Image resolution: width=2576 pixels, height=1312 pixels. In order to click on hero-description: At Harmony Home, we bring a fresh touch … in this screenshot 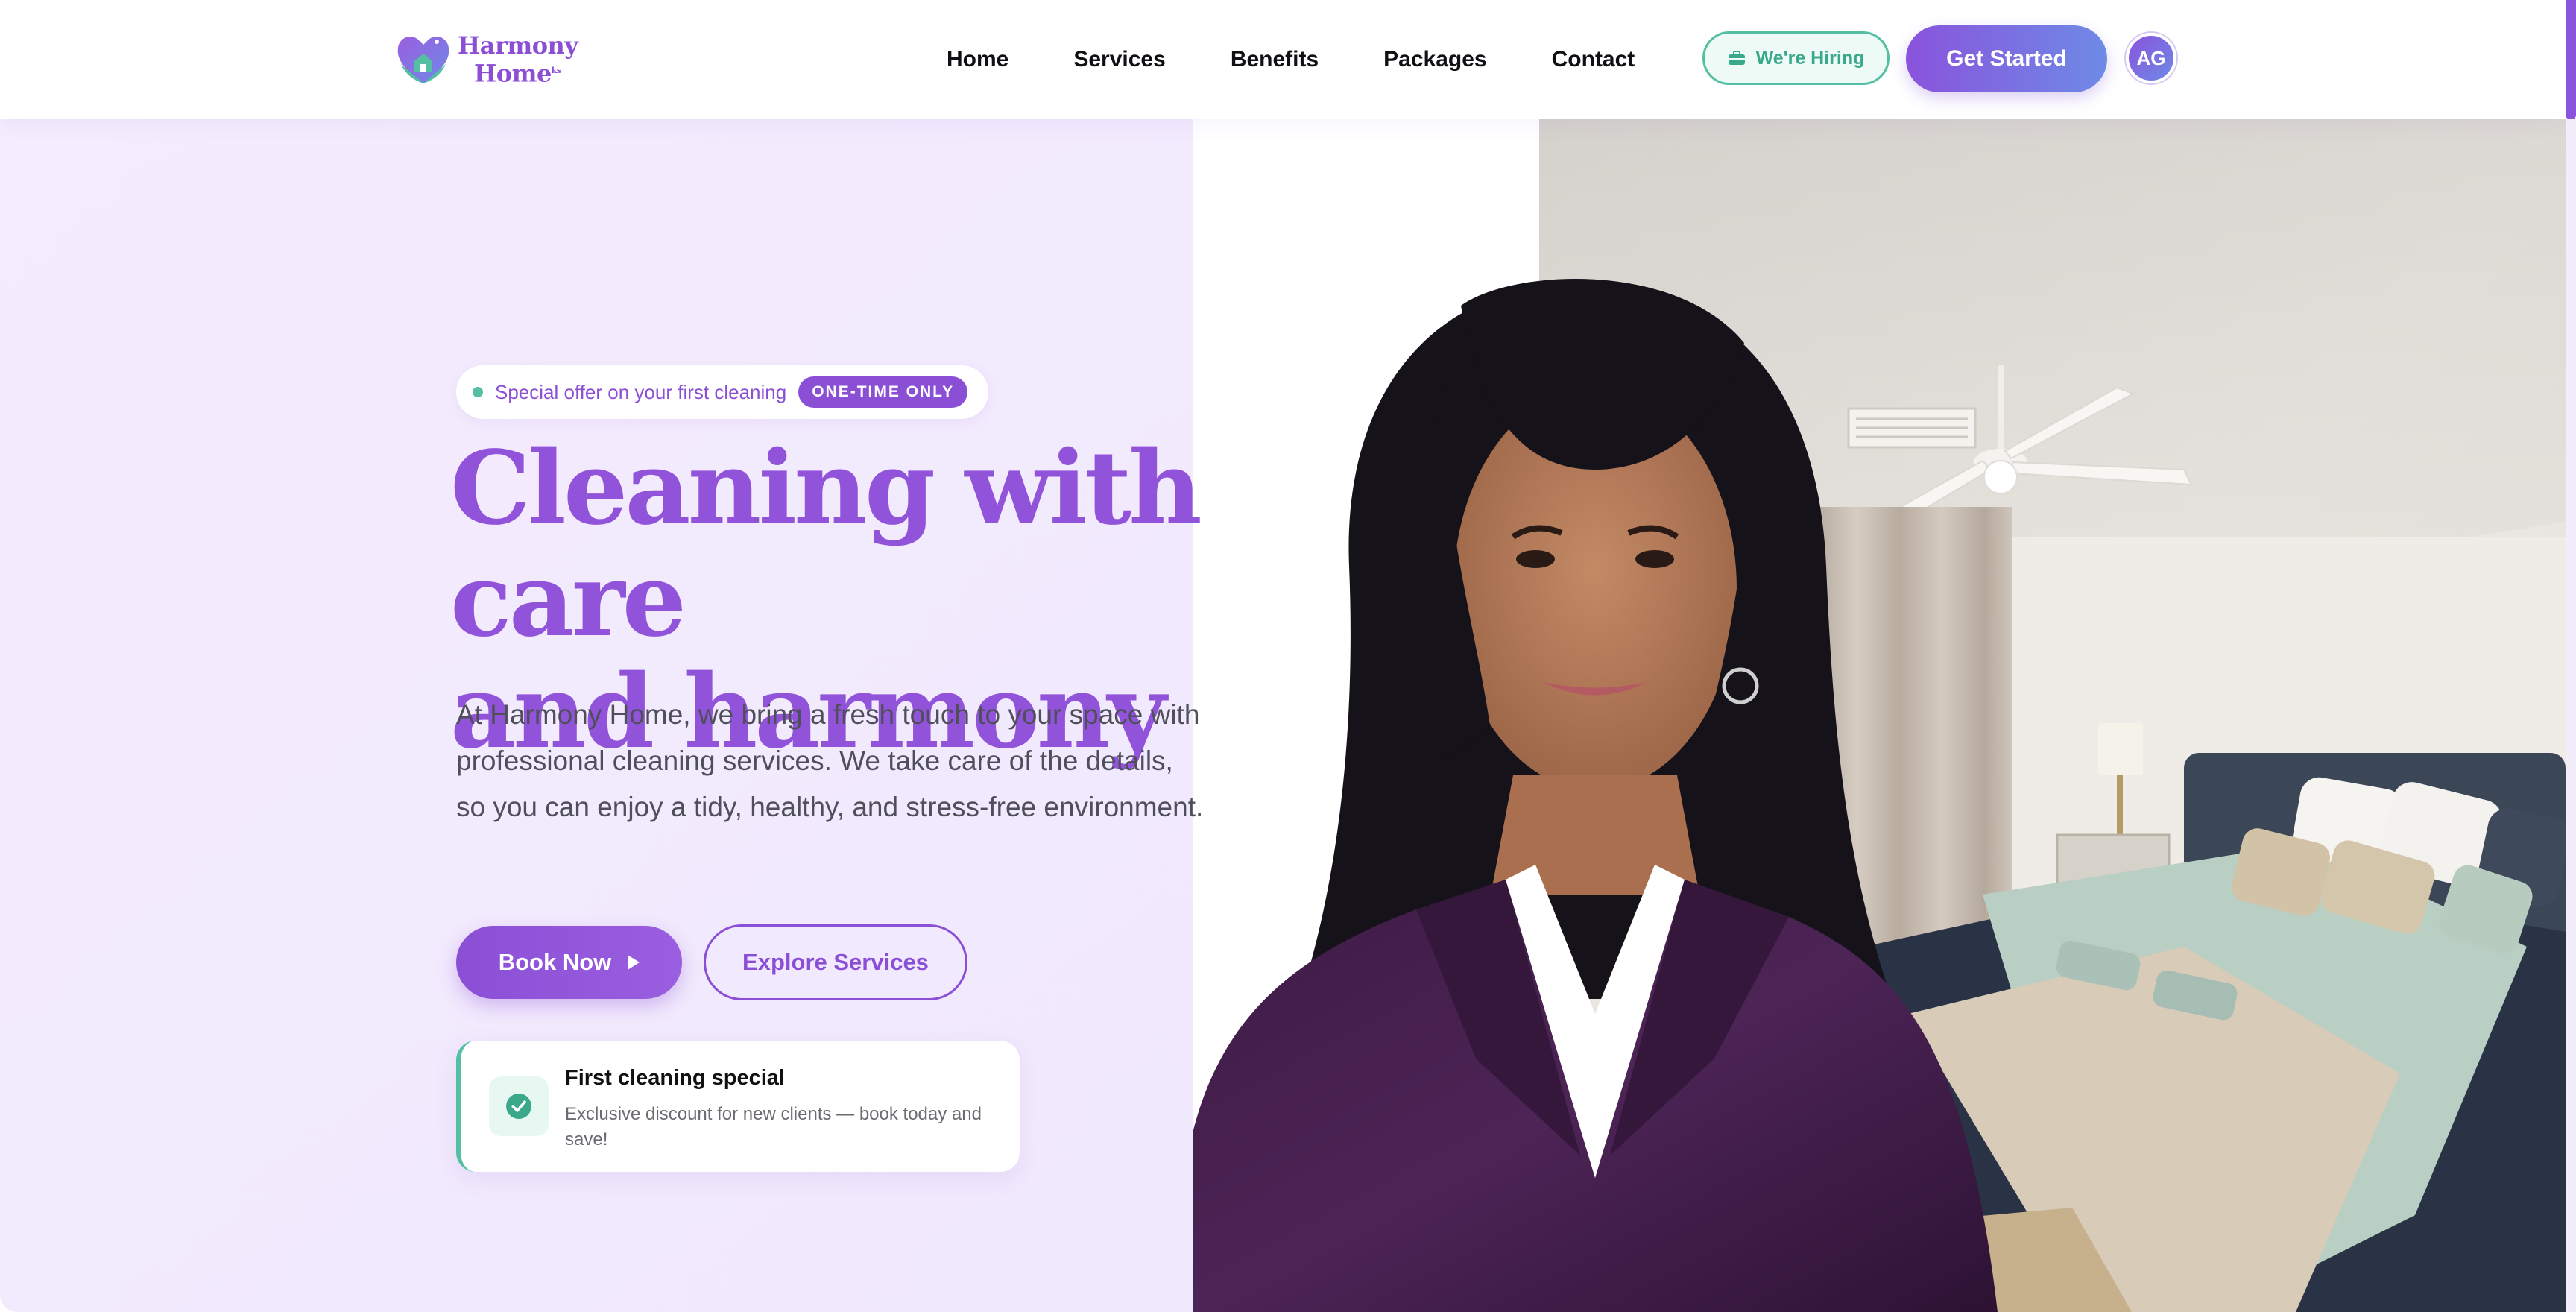, I will do `click(830, 761)`.